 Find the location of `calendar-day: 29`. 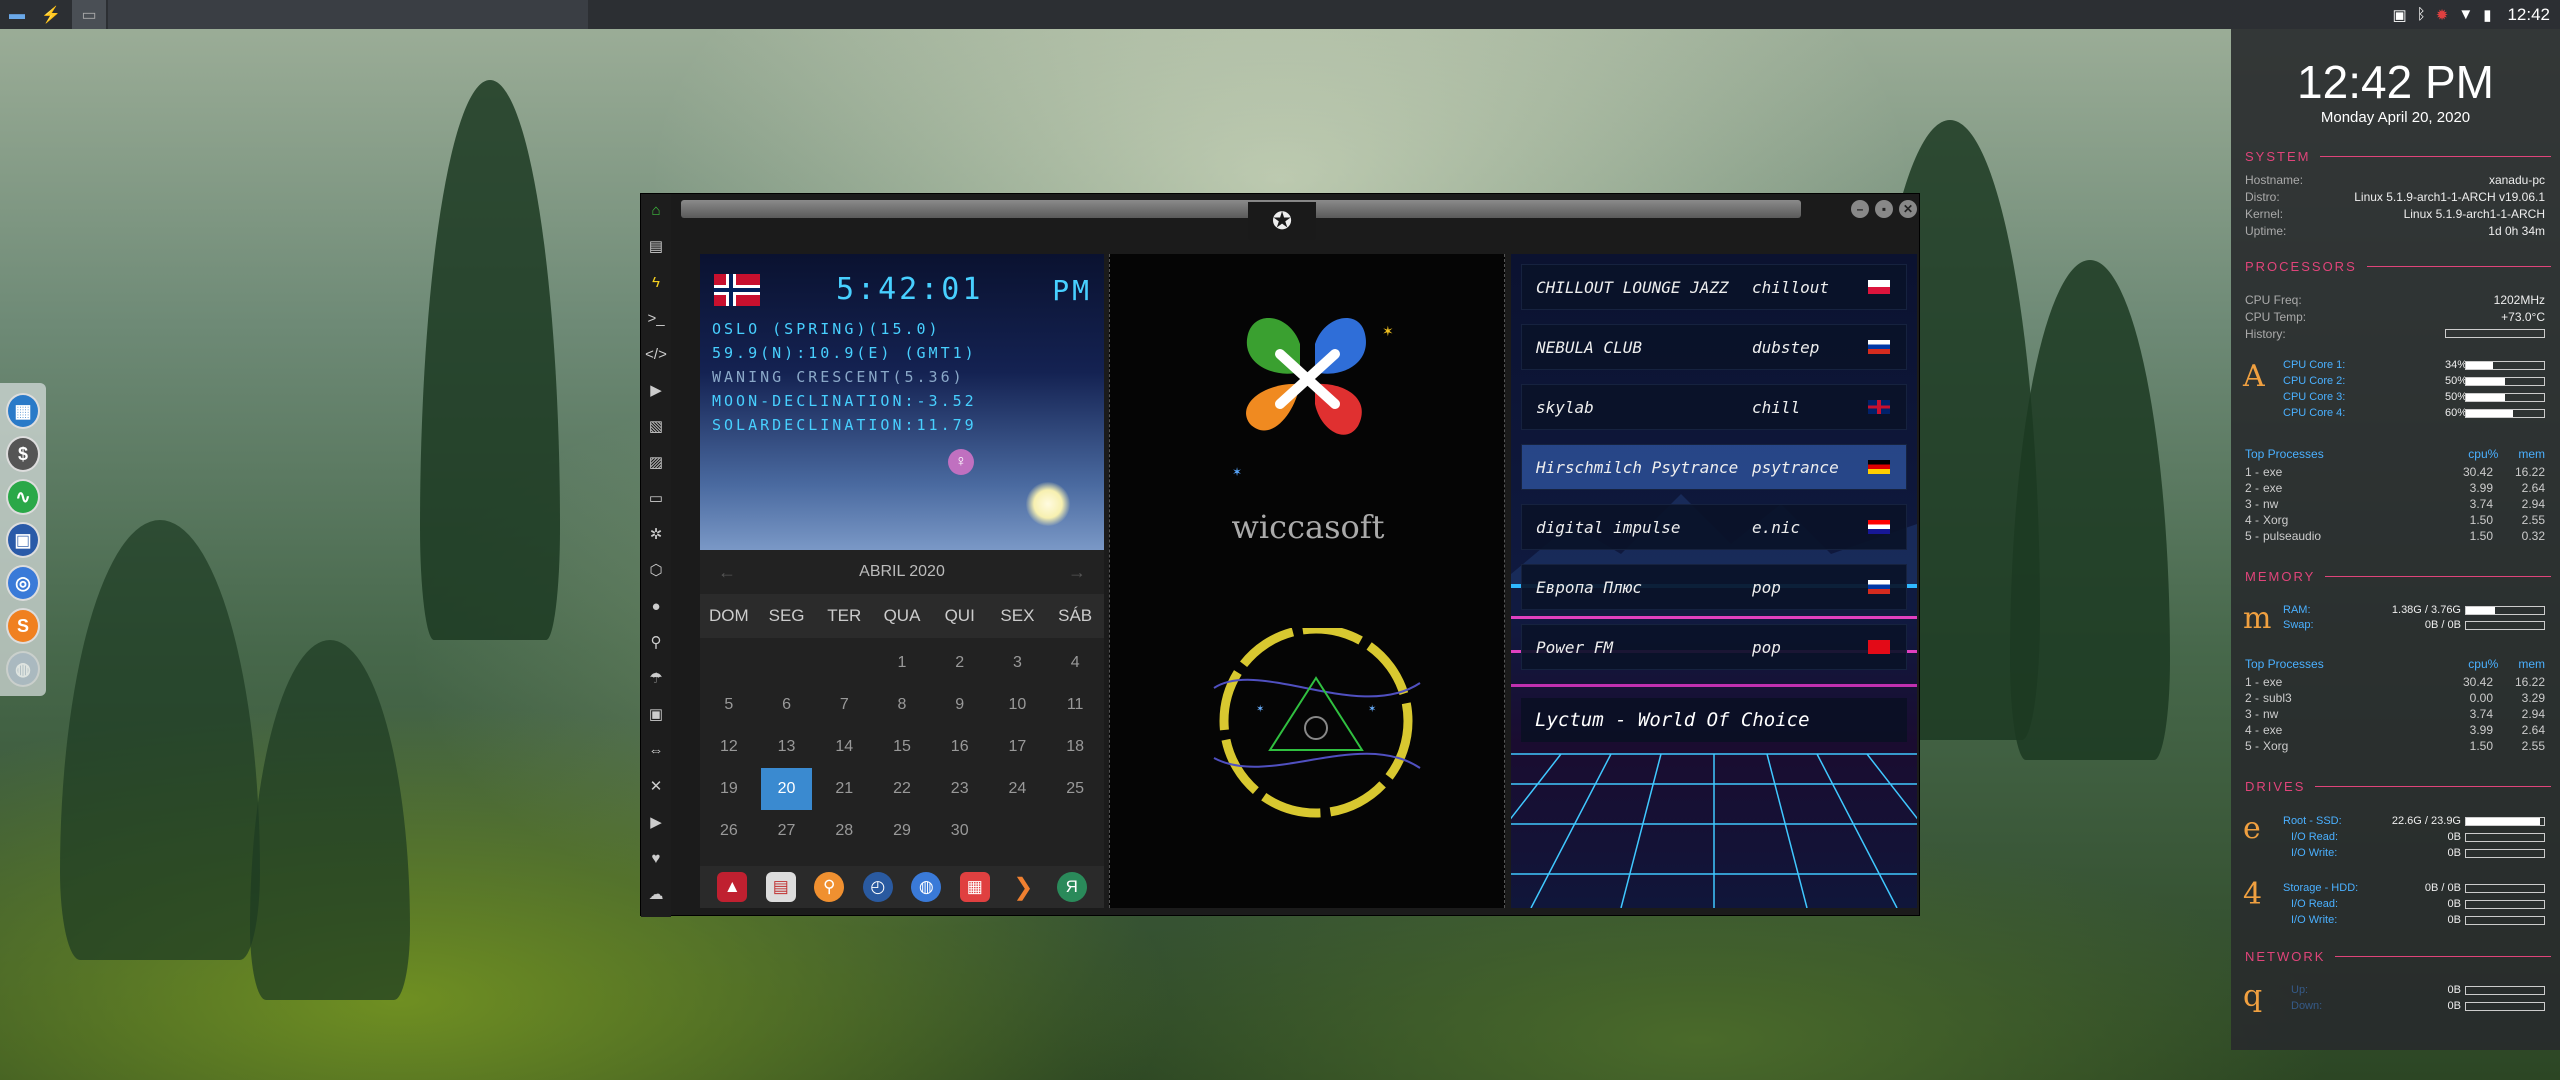

calendar-day: 29 is located at coordinates (902, 831).